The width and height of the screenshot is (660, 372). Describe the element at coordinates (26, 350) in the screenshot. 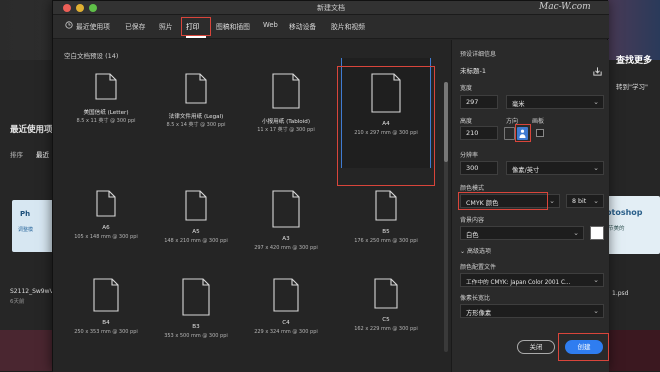

I see `bottom-thumb-left` at that location.